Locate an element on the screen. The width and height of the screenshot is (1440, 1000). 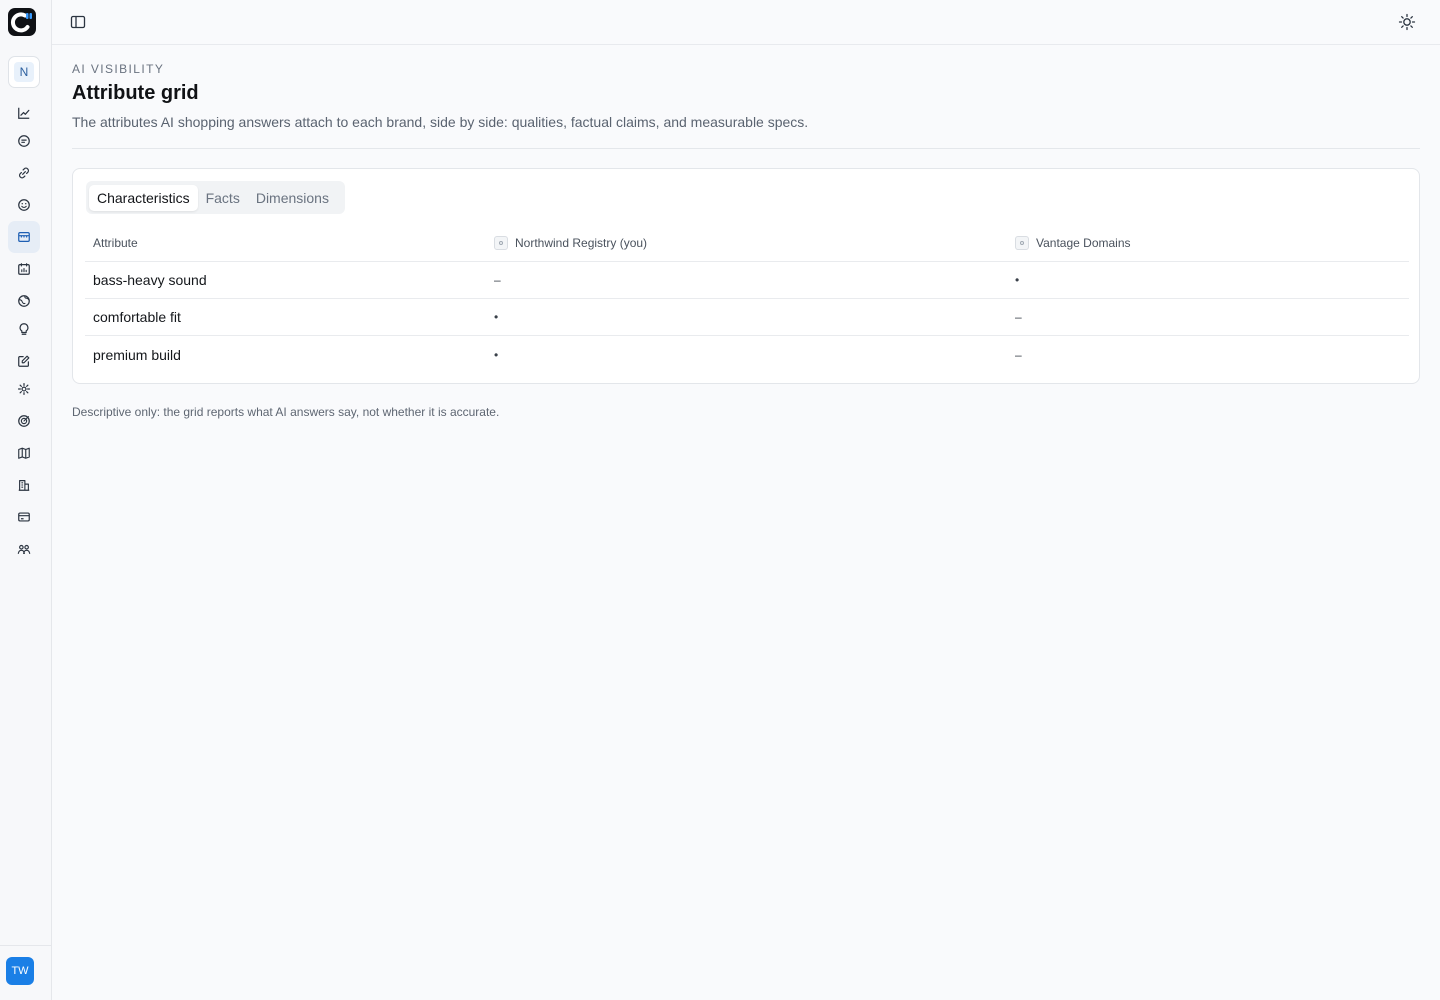
team-icon is located at coordinates (24, 549).